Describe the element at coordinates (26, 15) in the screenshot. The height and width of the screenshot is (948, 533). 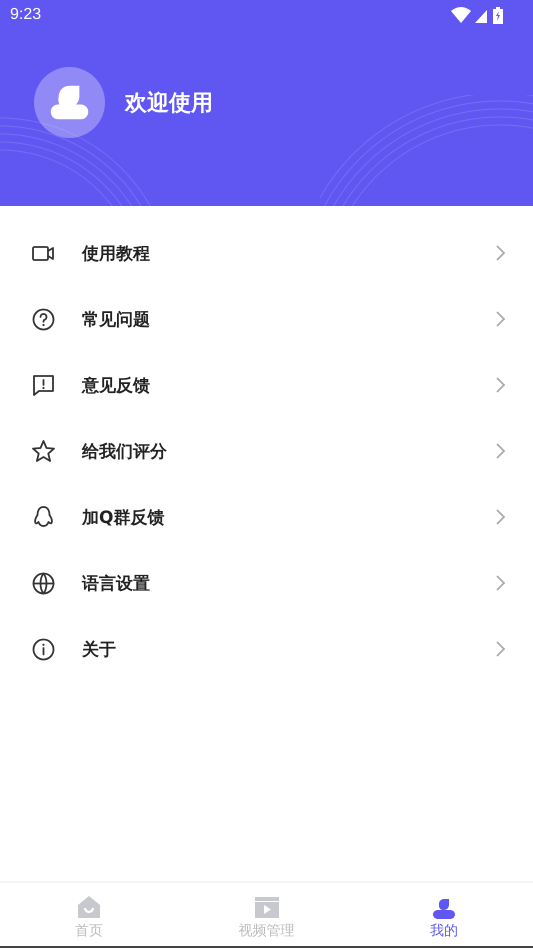
I see `status-time: 9:23` at that location.